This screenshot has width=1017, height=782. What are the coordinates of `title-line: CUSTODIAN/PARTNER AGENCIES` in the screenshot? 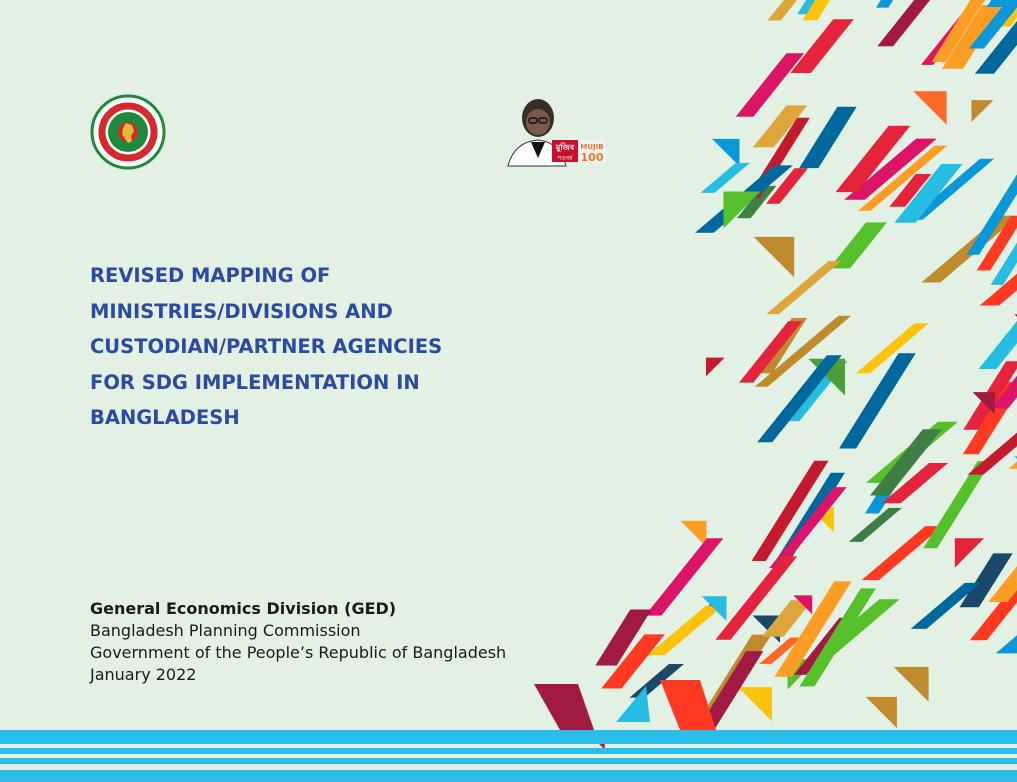 It's located at (266, 346).